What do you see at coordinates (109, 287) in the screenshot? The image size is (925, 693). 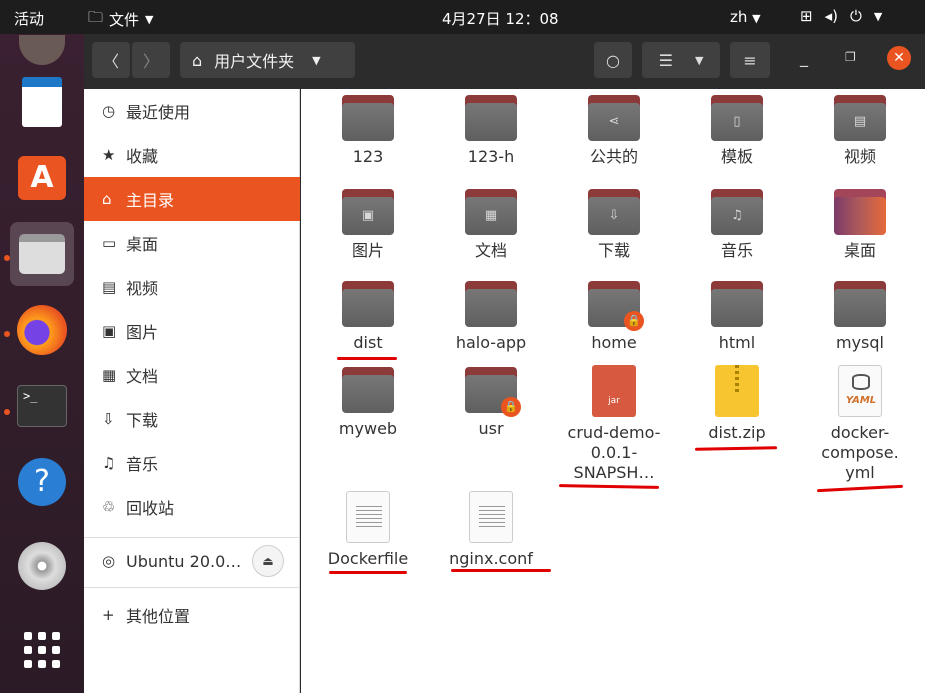 I see `video-icon: ▤` at bounding box center [109, 287].